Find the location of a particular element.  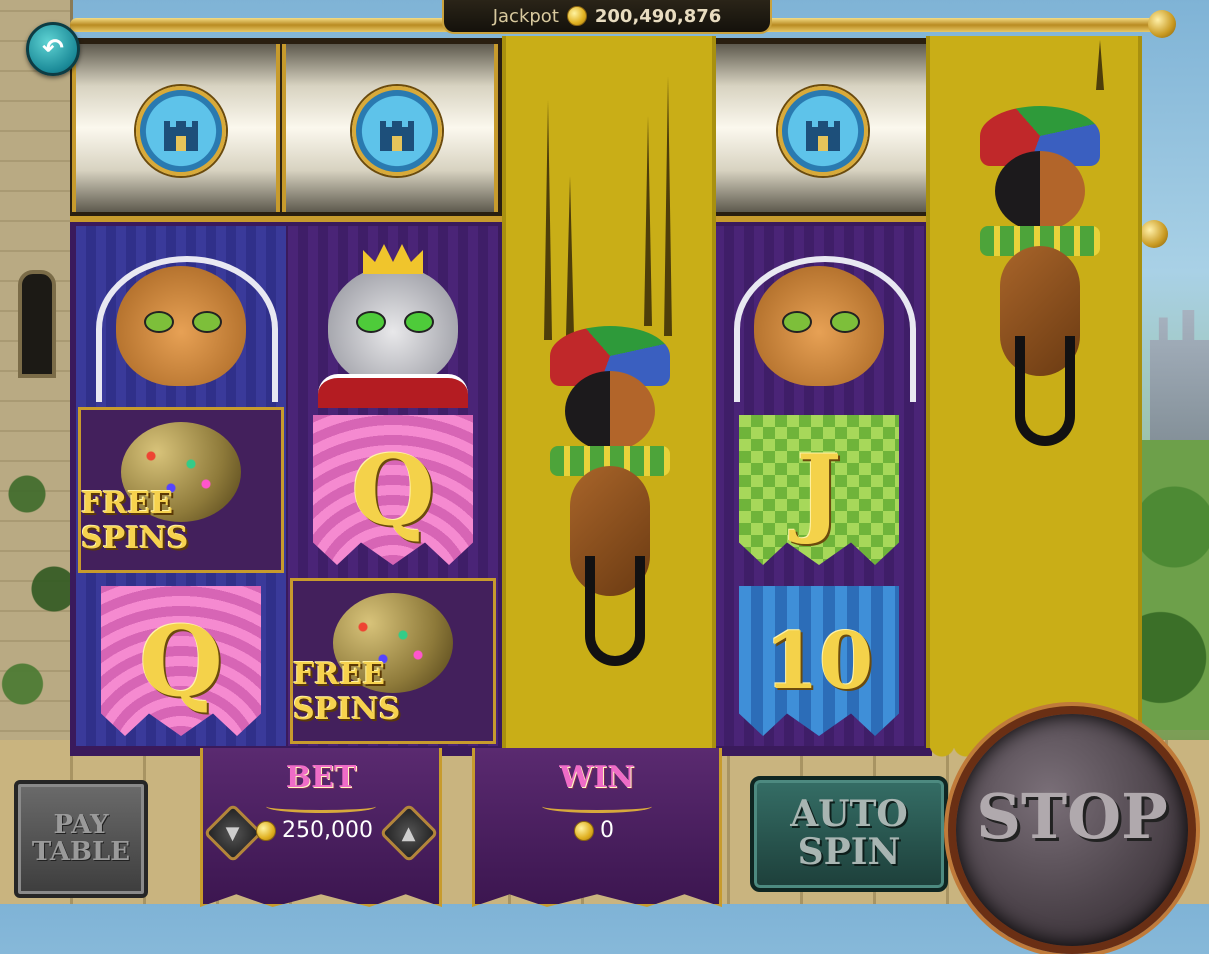

letter-j-banner: J is located at coordinates (819, 490).